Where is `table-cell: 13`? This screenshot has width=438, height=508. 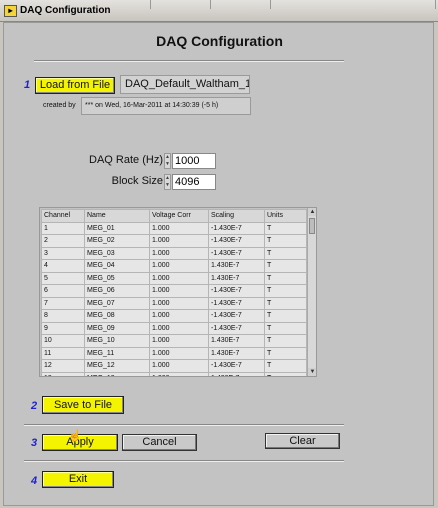 table-cell: 13 is located at coordinates (63, 373).